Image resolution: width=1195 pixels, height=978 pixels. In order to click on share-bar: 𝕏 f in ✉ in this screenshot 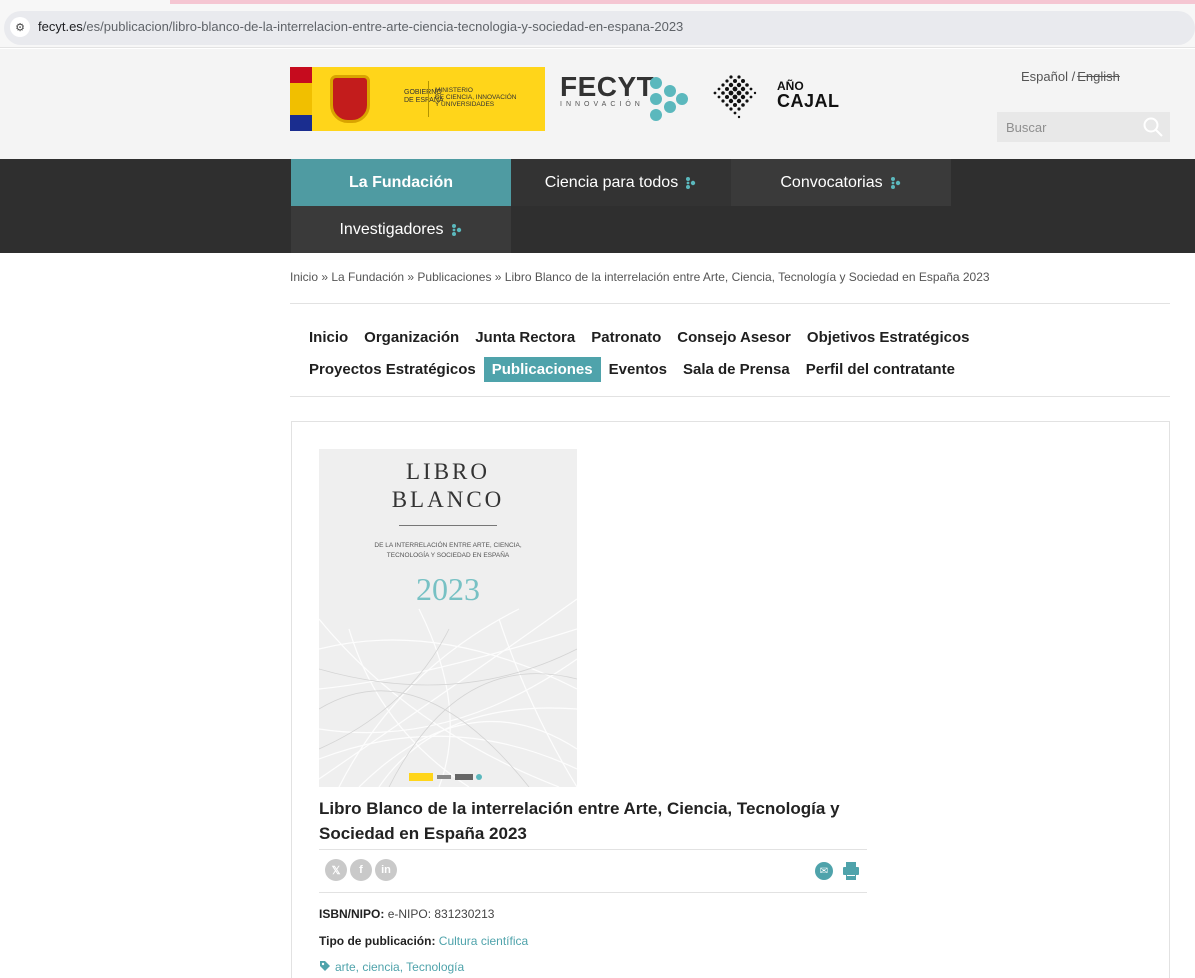, I will do `click(593, 871)`.